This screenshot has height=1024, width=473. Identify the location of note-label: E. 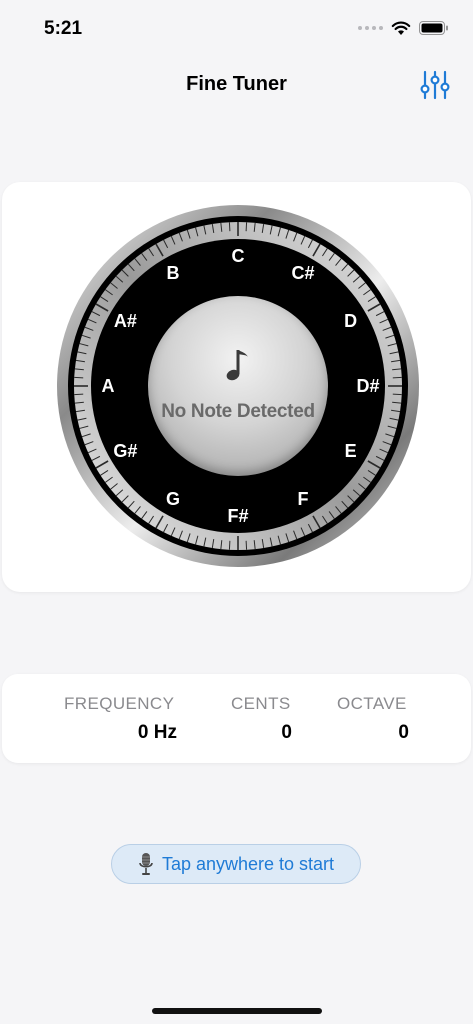
(350, 451).